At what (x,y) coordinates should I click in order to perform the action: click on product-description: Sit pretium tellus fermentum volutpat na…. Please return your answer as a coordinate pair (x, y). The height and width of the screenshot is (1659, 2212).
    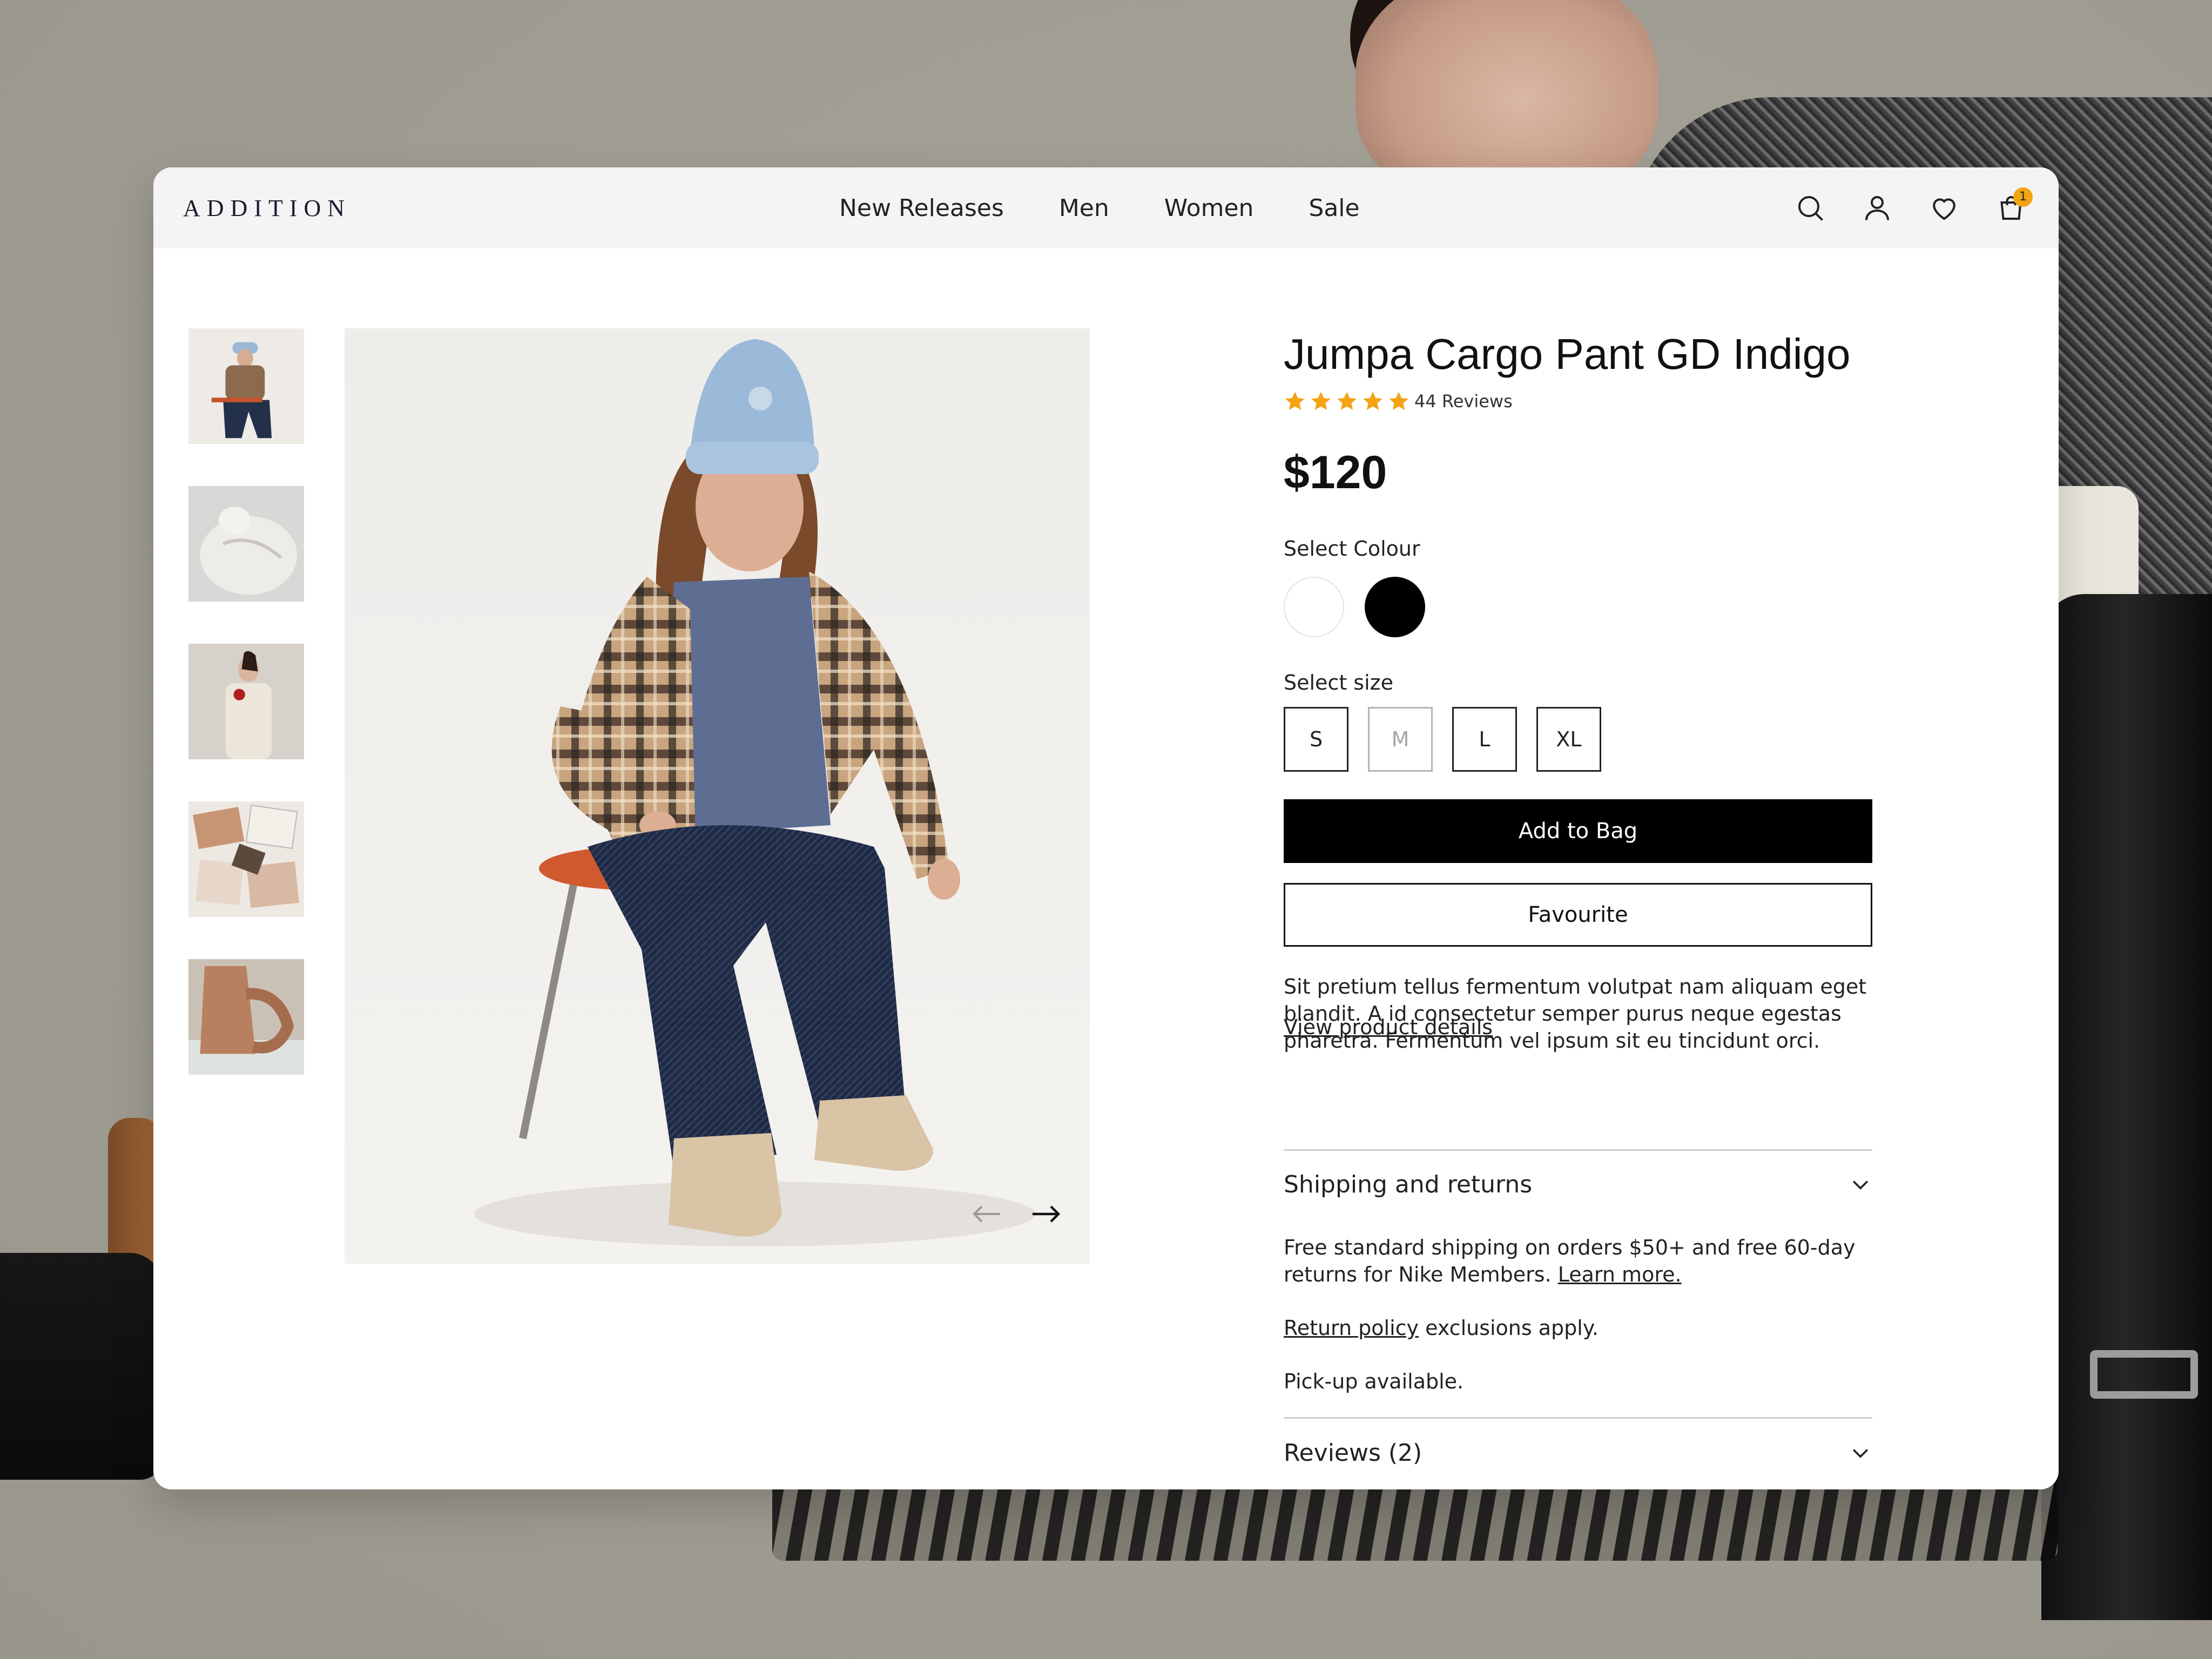
    Looking at the image, I should click on (1575, 1014).